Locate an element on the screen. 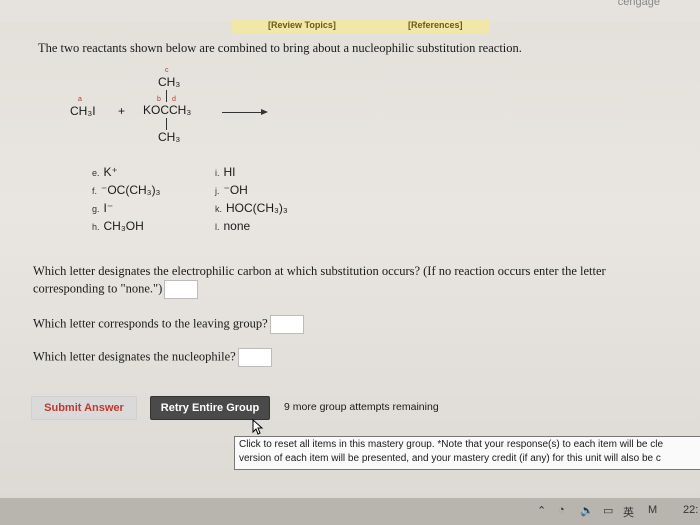 Image resolution: width=700 pixels, height=525 pixels. volume-icon: 🔈 is located at coordinates (587, 510).